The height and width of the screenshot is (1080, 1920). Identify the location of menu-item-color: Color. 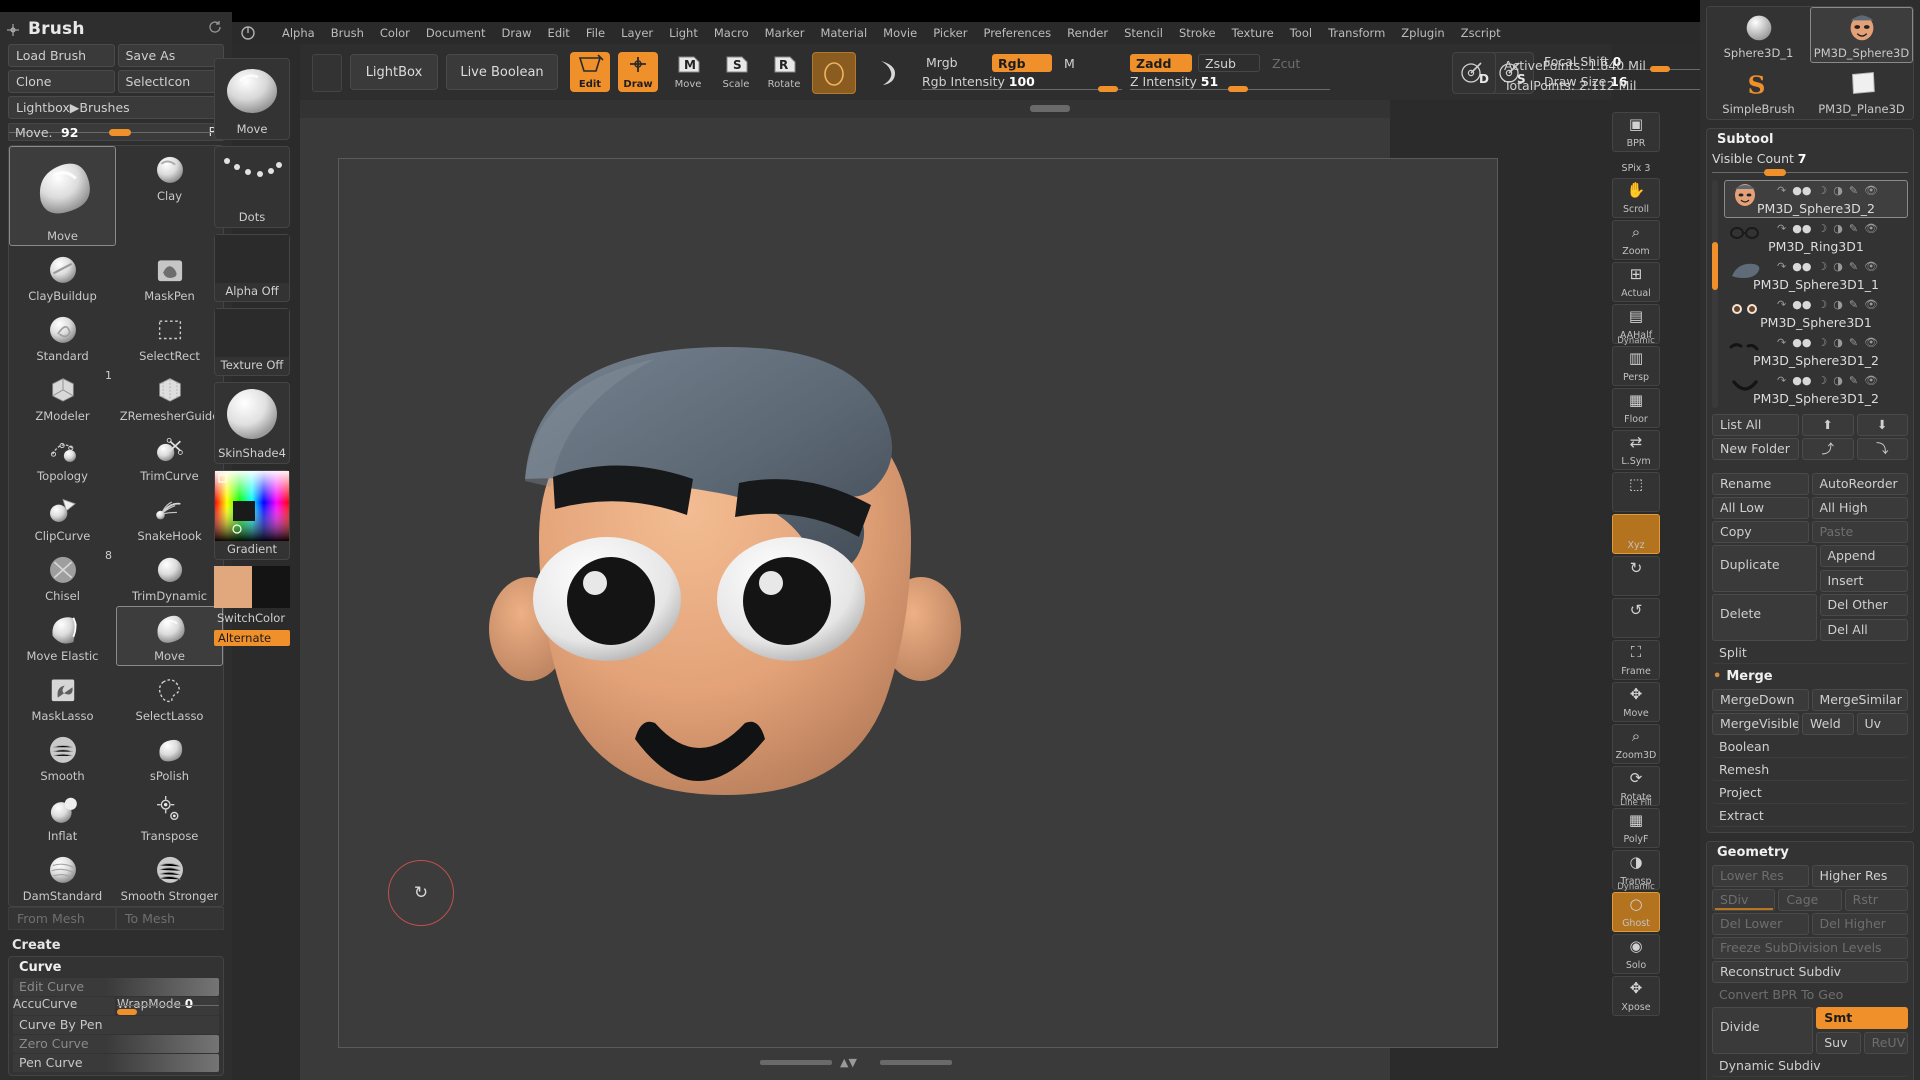
(395, 33).